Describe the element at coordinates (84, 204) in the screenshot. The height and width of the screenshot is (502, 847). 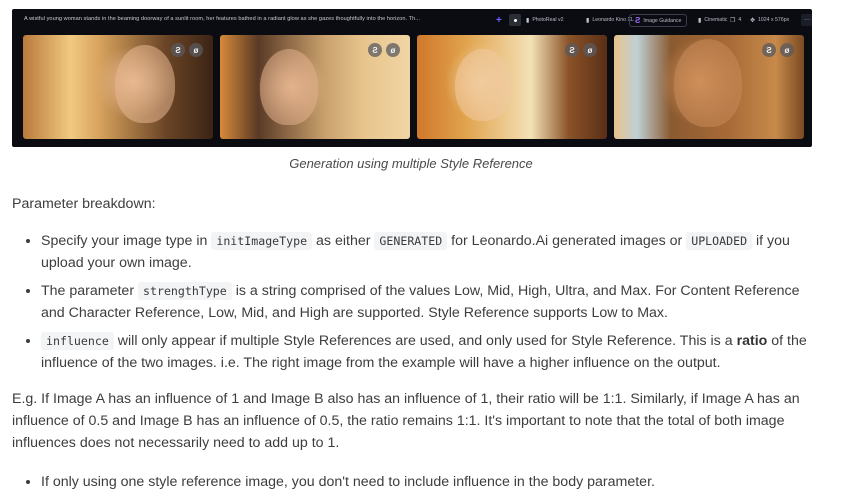
I see `section-heading: Parameter breakdown:` at that location.